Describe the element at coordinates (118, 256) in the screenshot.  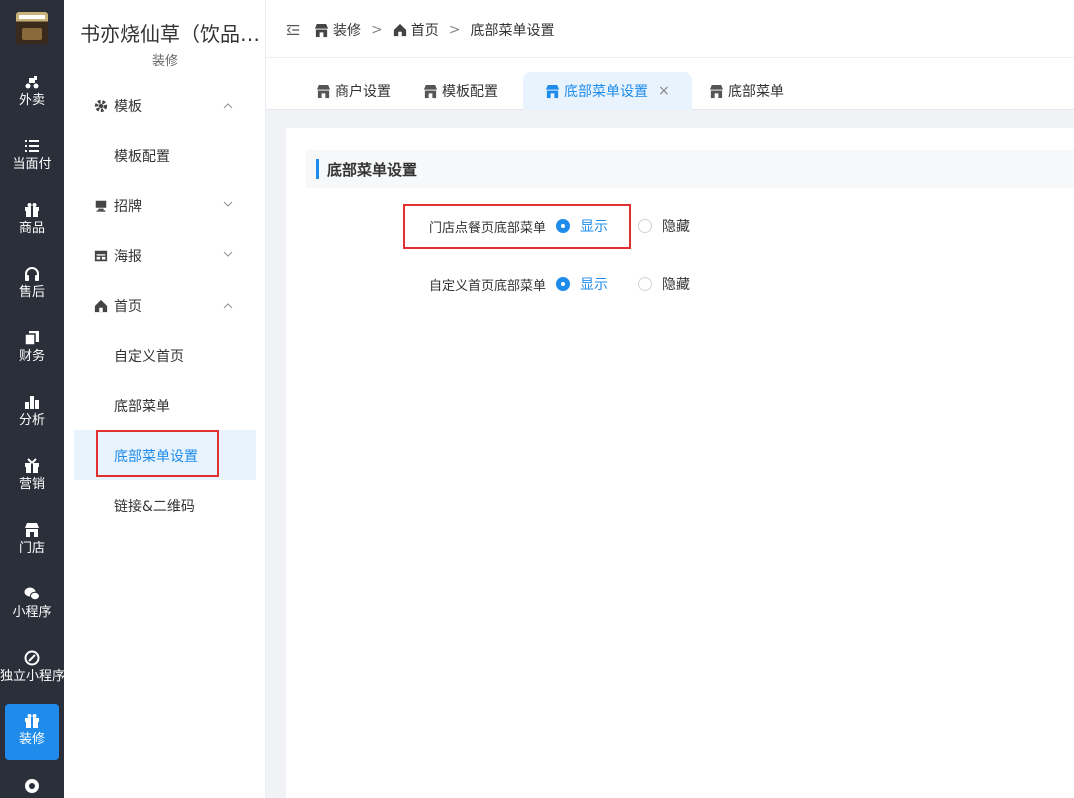
I see `sidebar-group-poster: 海报` at that location.